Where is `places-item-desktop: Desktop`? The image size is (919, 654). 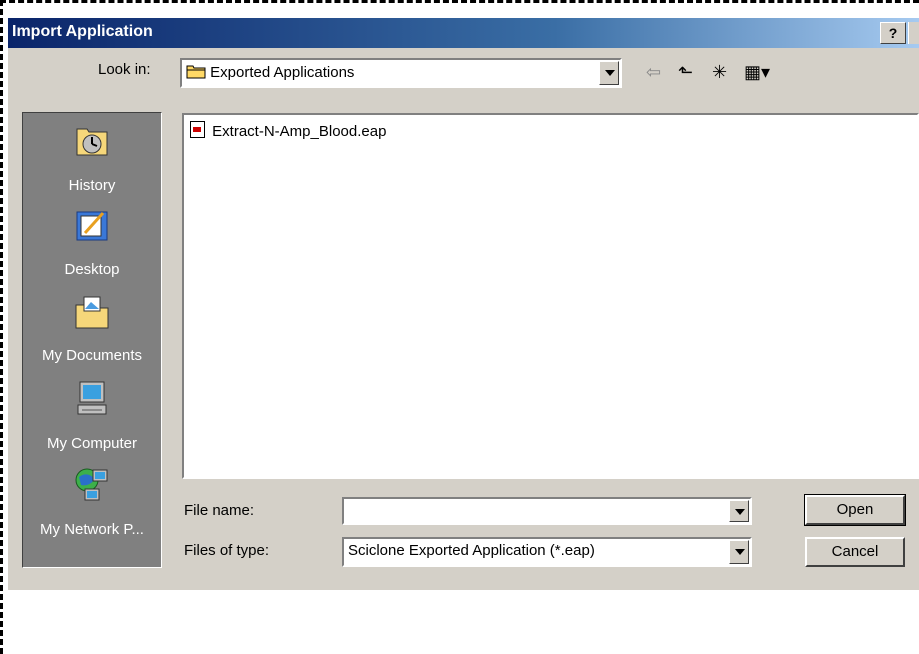
places-item-desktop: Desktop is located at coordinates (92, 248).